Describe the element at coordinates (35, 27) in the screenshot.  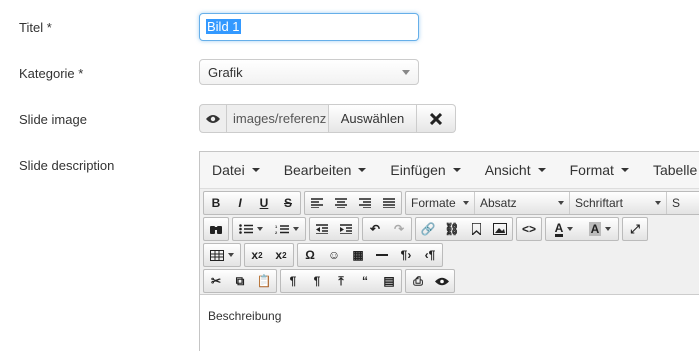
I see `title-label: Titel *` at that location.